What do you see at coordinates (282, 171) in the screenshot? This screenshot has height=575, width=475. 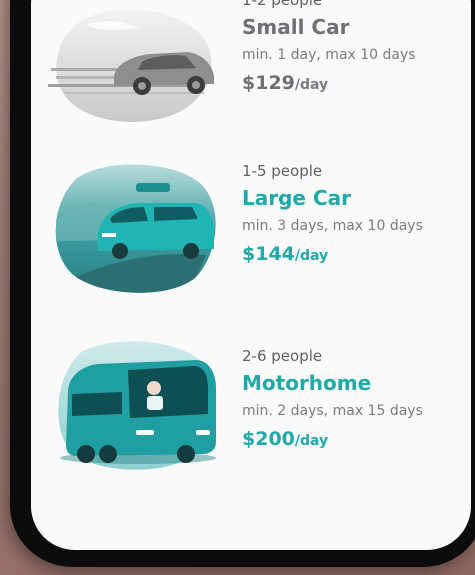 I see `people-count: 1-5 people` at bounding box center [282, 171].